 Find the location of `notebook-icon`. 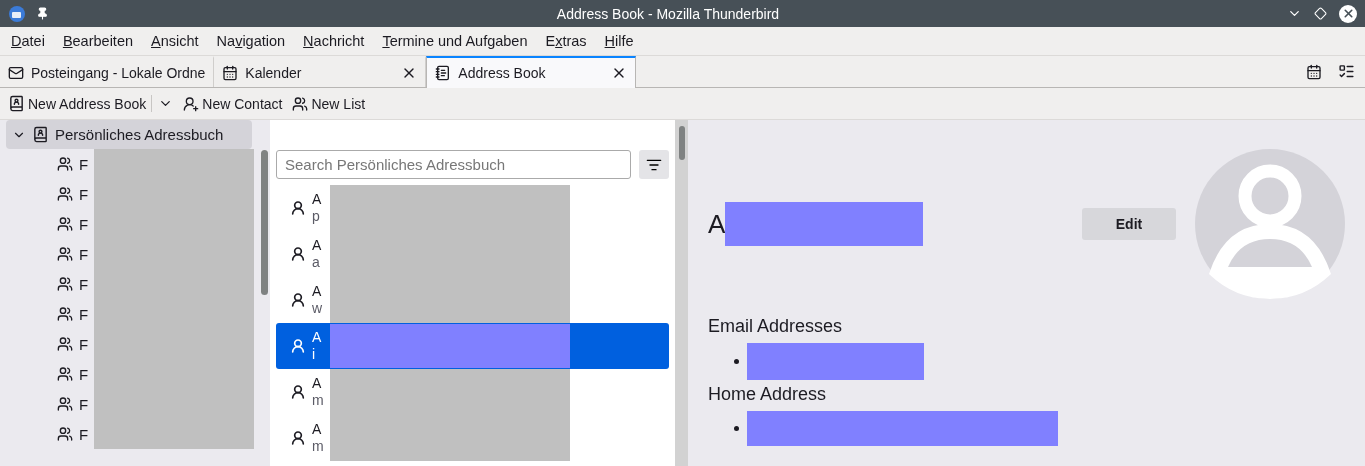

notebook-icon is located at coordinates (443, 73).